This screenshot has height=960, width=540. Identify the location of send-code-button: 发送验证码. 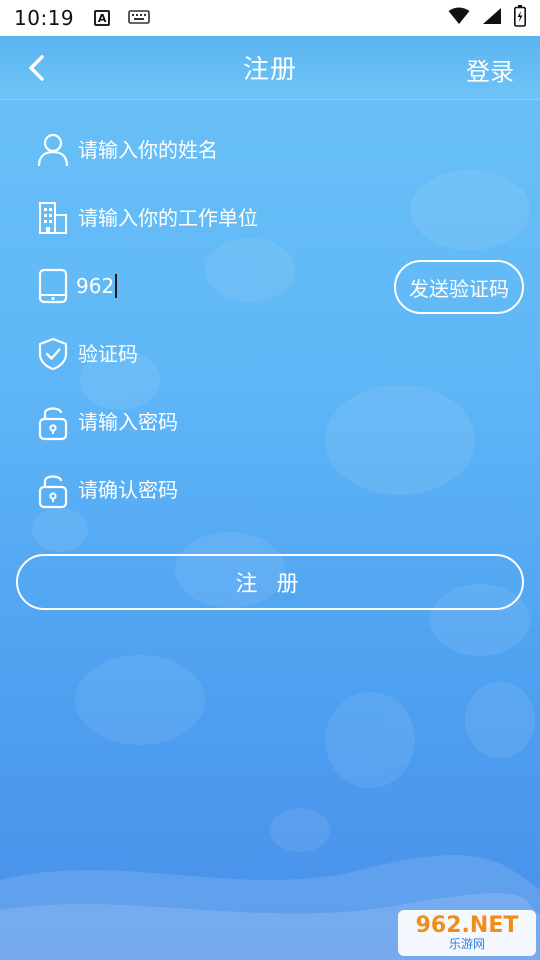
(459, 287).